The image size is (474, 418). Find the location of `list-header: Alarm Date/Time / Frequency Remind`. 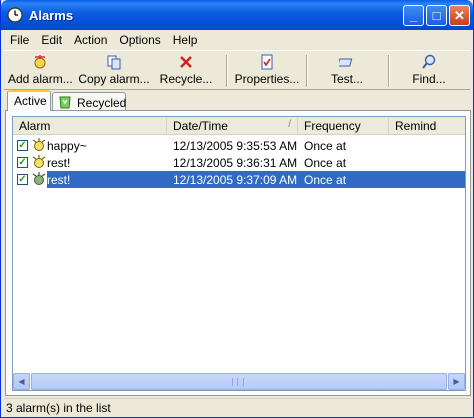

list-header: Alarm Date/Time / Frequency Remind is located at coordinates (239, 126).